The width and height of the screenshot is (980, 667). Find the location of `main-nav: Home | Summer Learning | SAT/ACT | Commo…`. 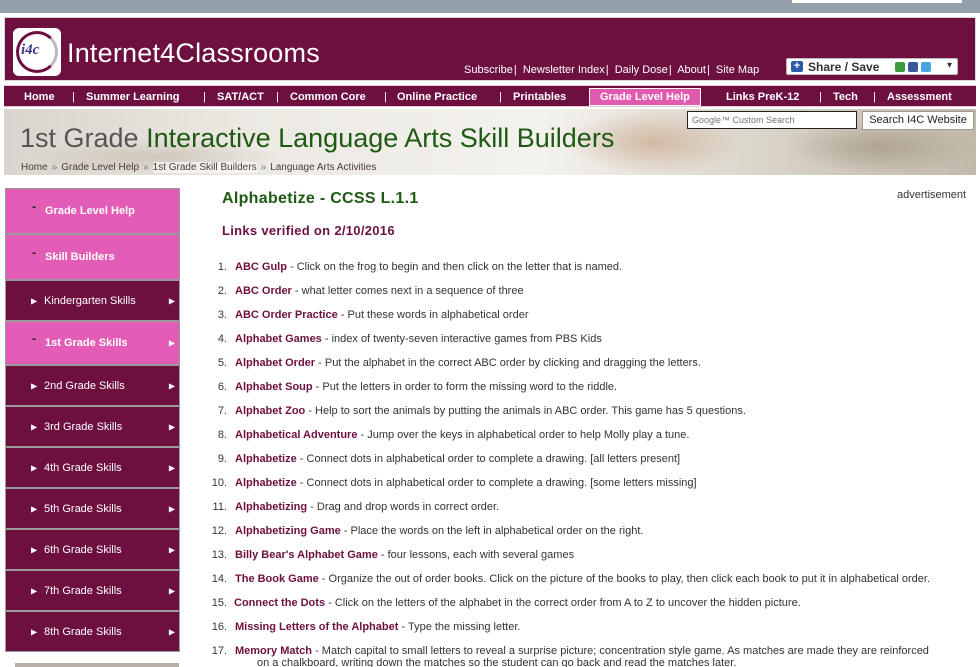

main-nav: Home | Summer Learning | SAT/ACT | Commo… is located at coordinates (490, 96).